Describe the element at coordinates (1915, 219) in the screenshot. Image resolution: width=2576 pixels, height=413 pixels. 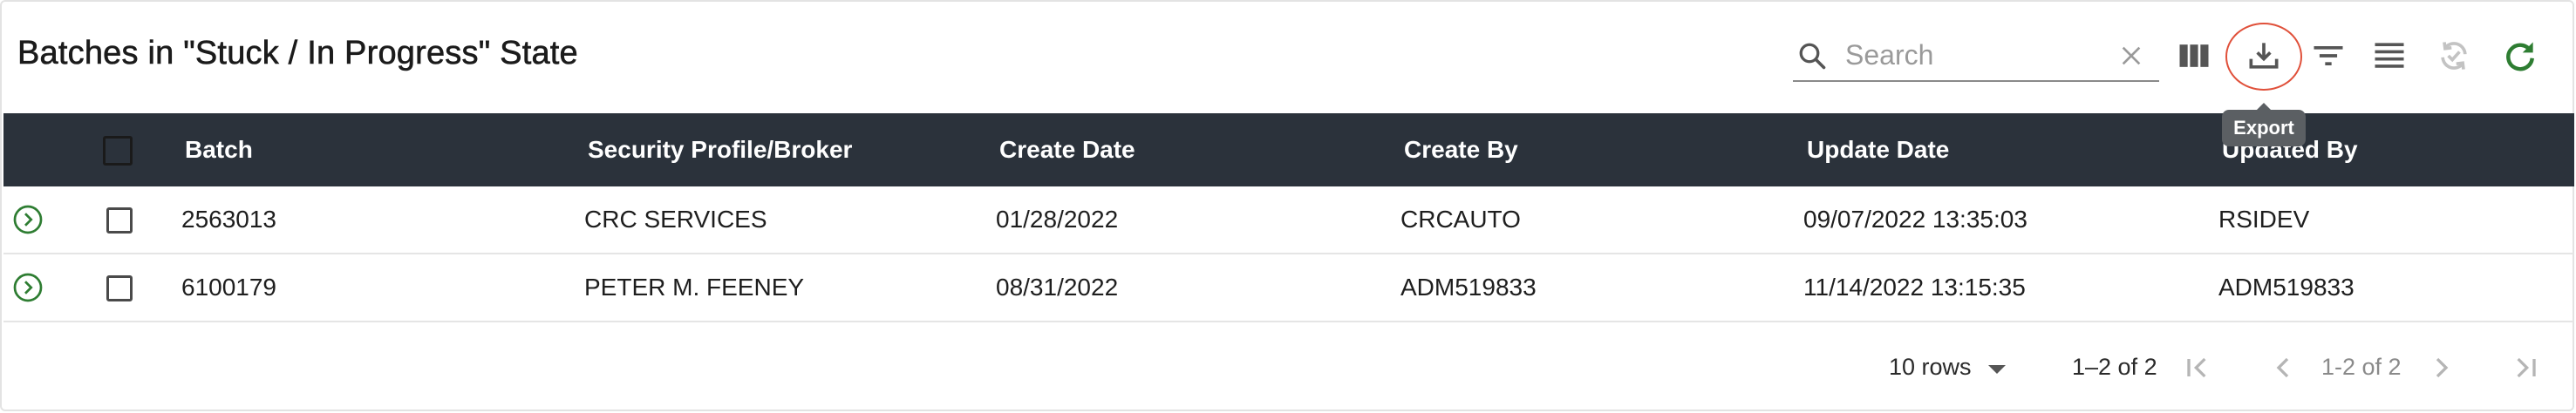
I see `cell-update-date: 09/07/2022 13:35:03` at that location.